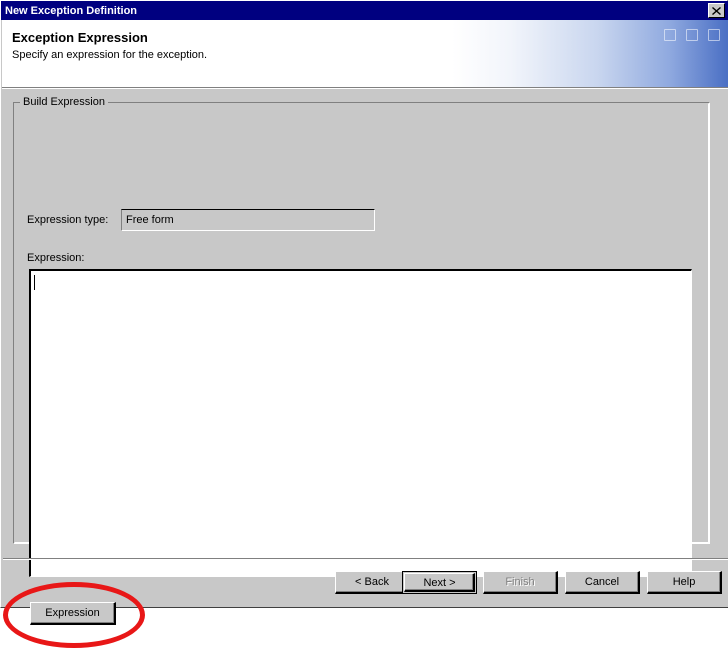 This screenshot has height=648, width=728. What do you see at coordinates (80, 37) in the screenshot?
I see `page-title: Exception Expression` at bounding box center [80, 37].